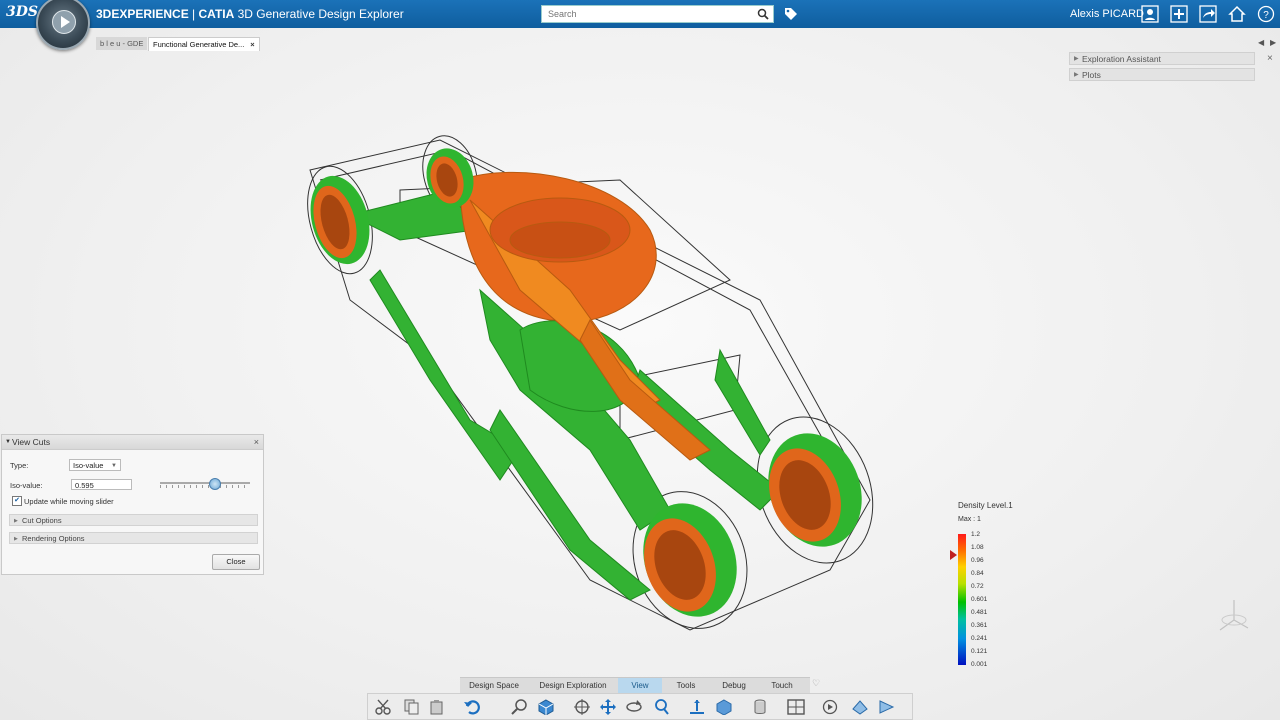 The width and height of the screenshot is (1280, 720). What do you see at coordinates (8, 442) in the screenshot?
I see `collapse-icon: ▼` at bounding box center [8, 442].